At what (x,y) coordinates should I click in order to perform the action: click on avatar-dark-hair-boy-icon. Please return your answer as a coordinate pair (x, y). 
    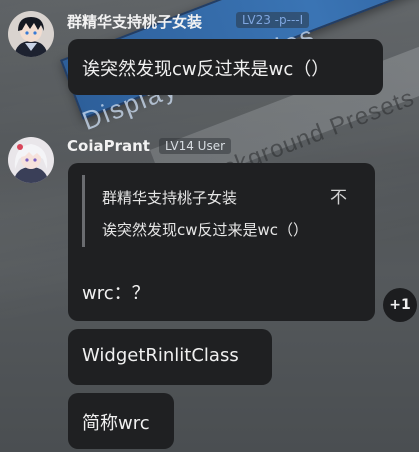
    Looking at the image, I should click on (31, 34).